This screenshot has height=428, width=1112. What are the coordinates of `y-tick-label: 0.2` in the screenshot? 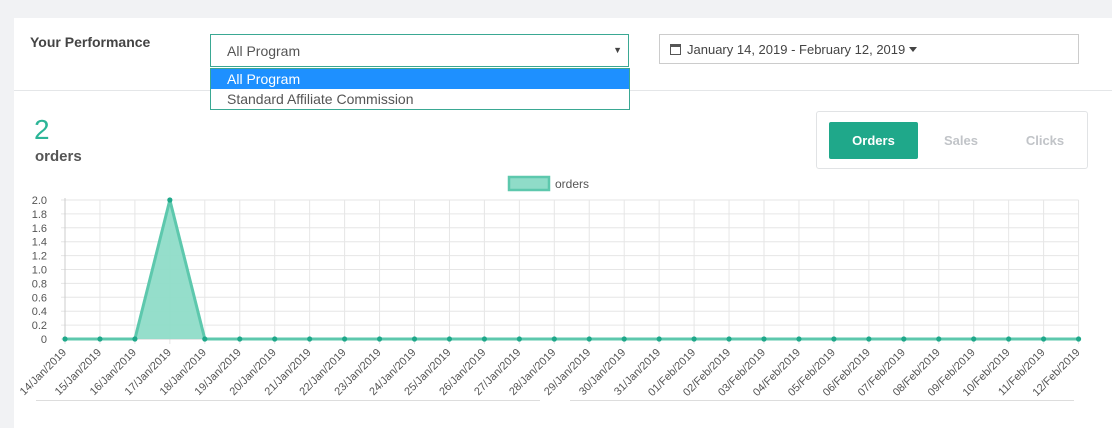 It's located at (39, 326).